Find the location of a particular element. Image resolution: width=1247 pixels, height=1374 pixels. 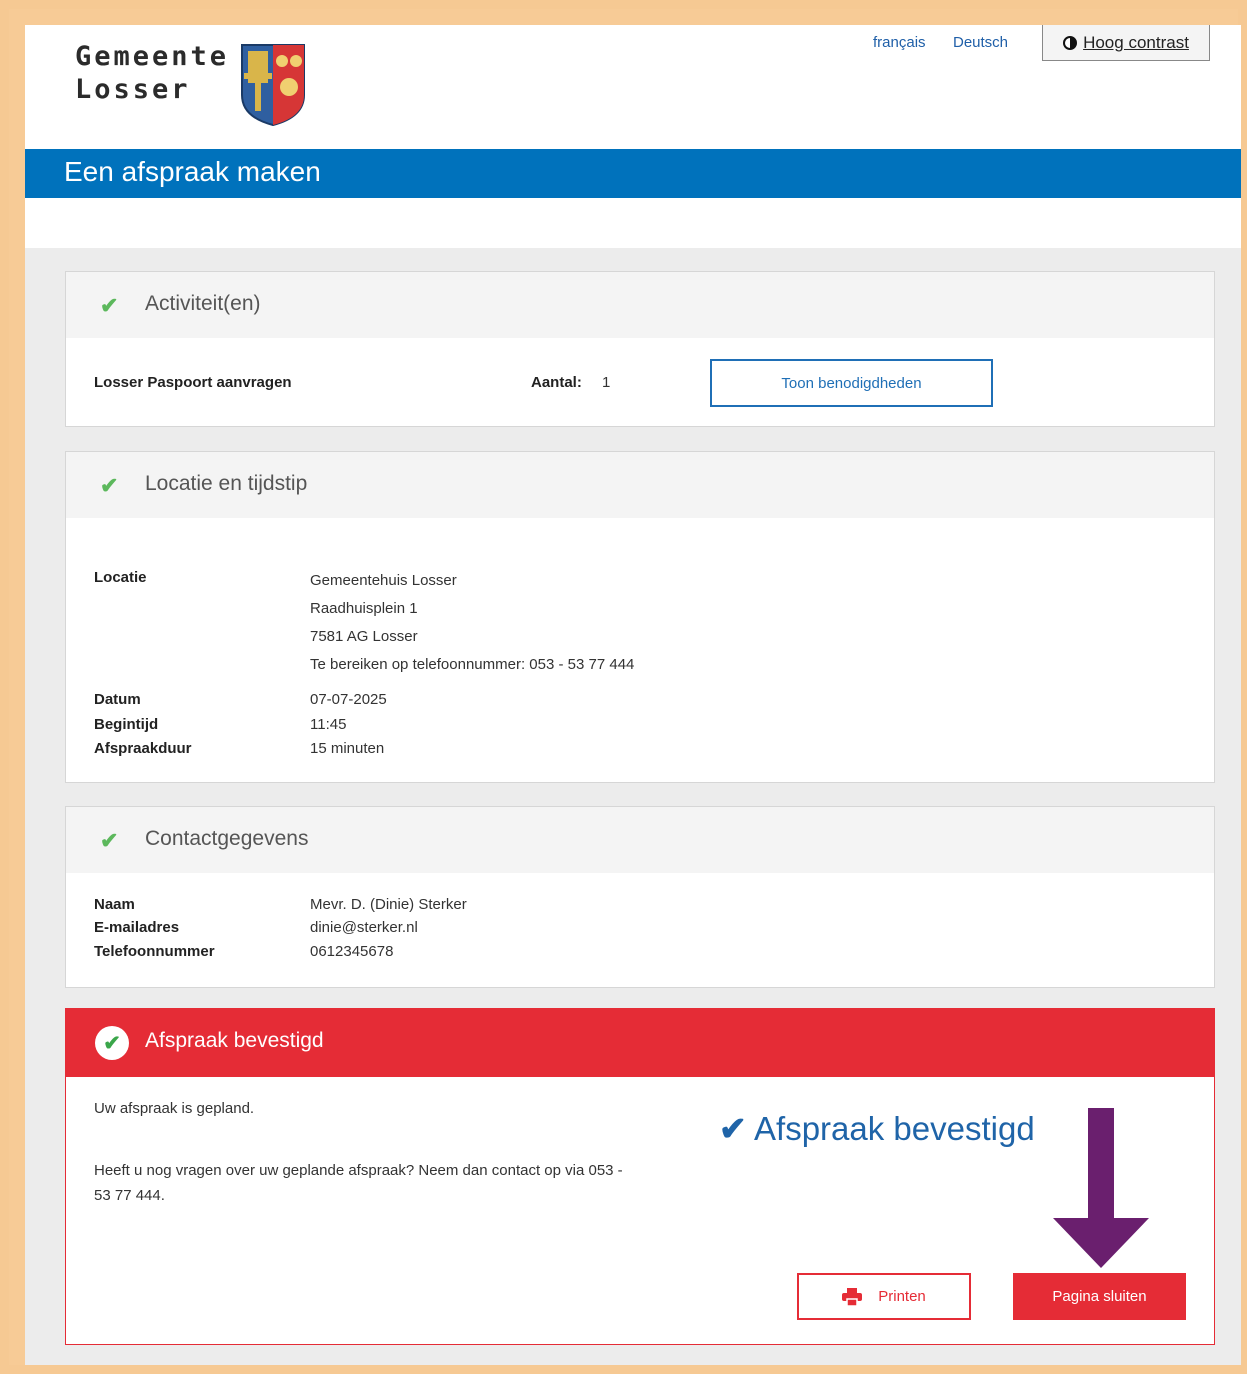

location-title: Locatie en tijdstip is located at coordinates (226, 483).